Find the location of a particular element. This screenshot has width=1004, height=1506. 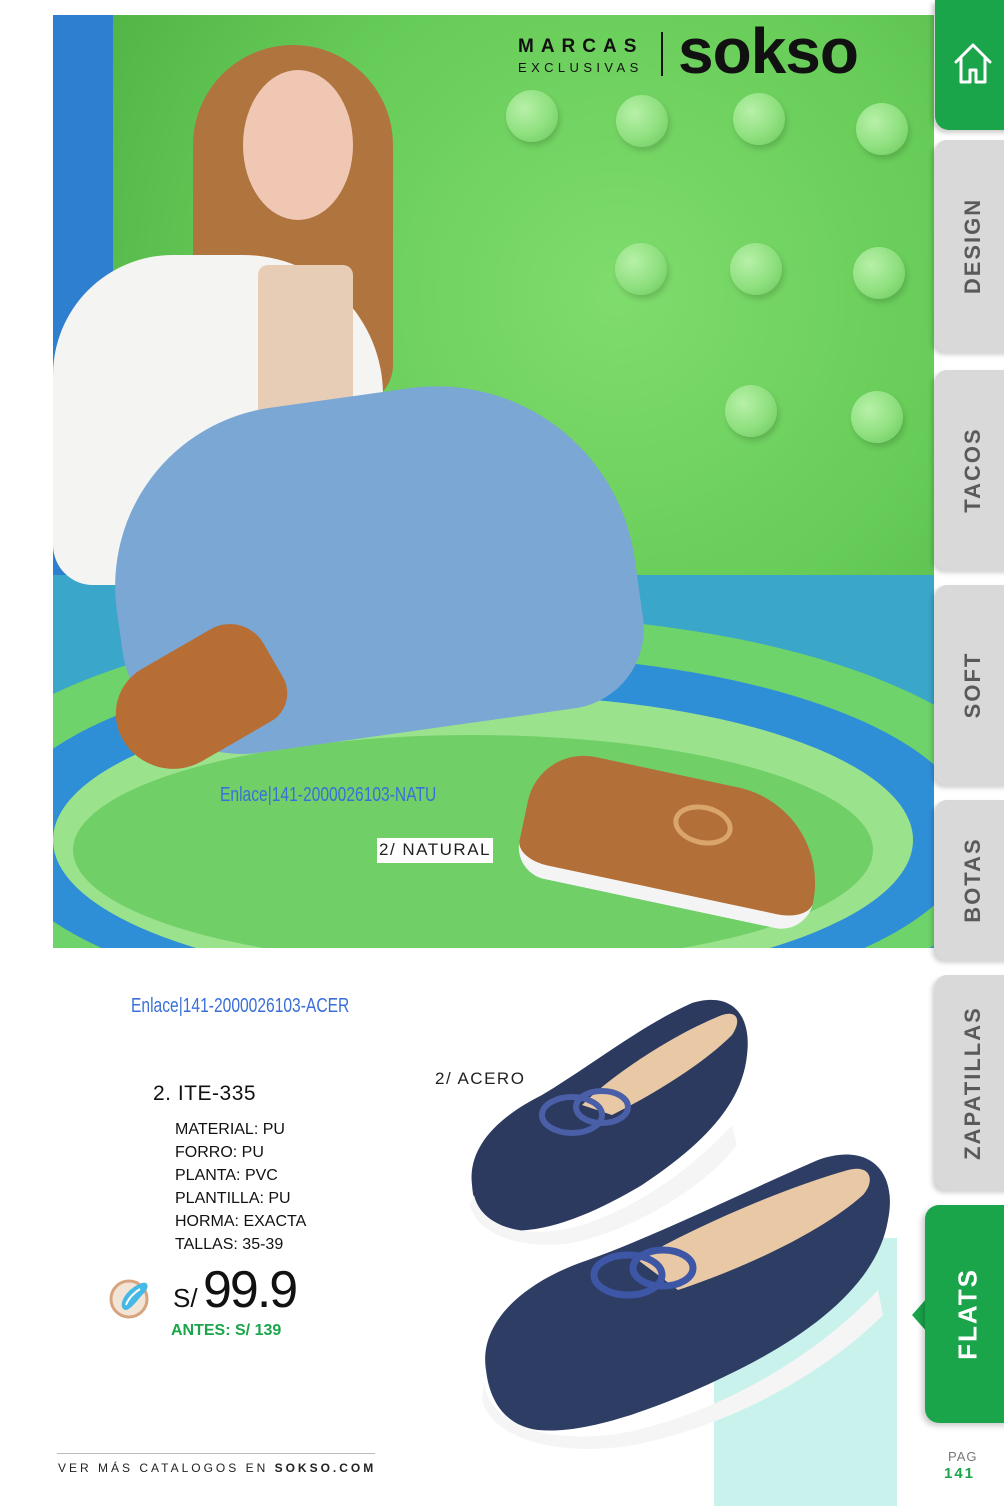

brand-divider is located at coordinates (662, 54).